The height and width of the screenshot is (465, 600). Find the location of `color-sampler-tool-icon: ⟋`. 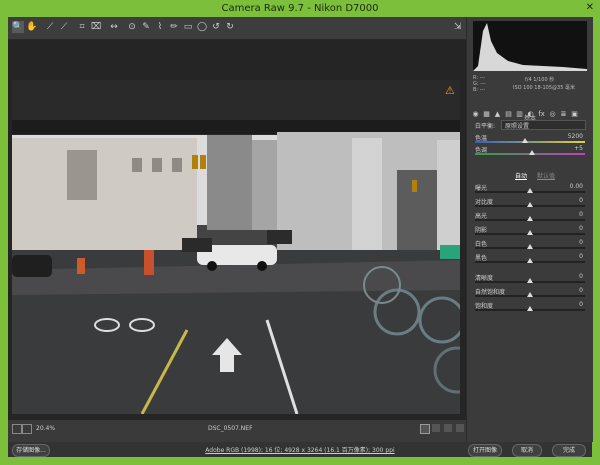

color-sampler-tool-icon: ⟋ is located at coordinates (64, 27).